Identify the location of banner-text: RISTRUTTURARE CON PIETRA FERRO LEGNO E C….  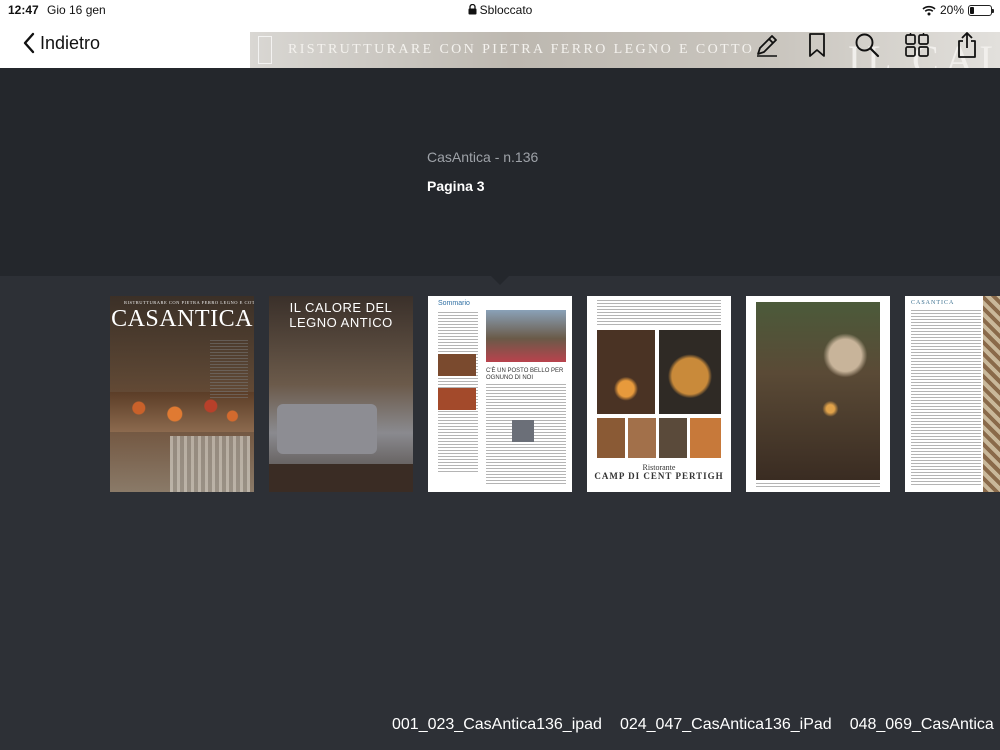
(521, 49).